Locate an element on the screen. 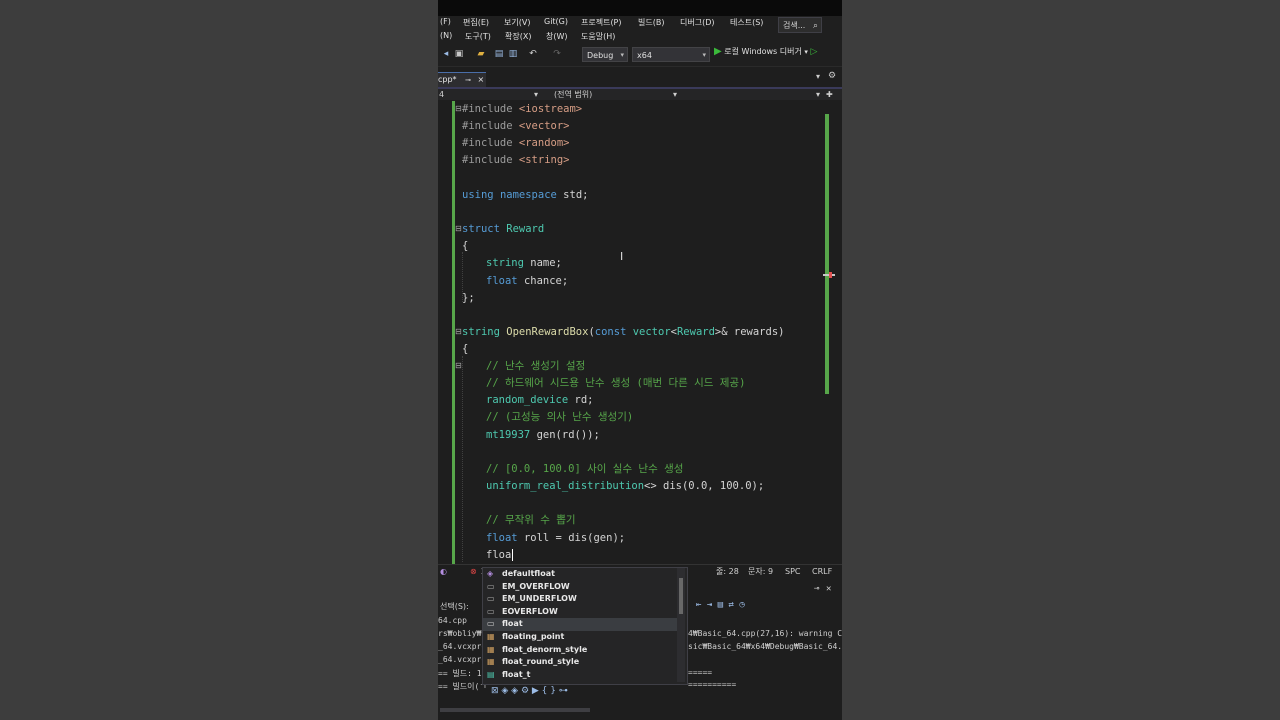 The width and height of the screenshot is (1280, 720). completion-filter-bar: ⊠ ◈ ◈ ⚙ ▶ { } ⊶ is located at coordinates (585, 693).